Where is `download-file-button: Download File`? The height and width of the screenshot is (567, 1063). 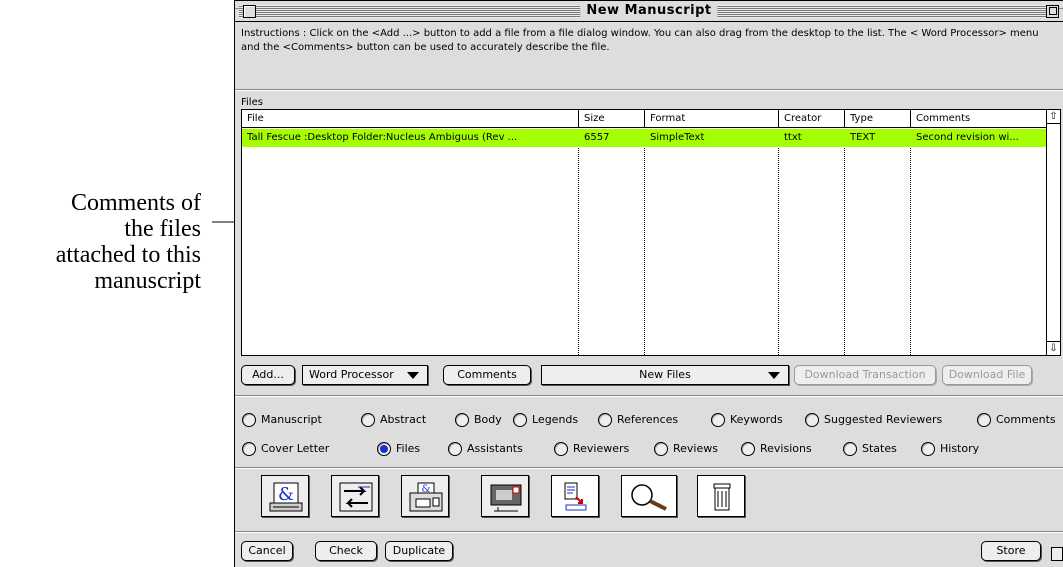 download-file-button: Download File is located at coordinates (987, 375).